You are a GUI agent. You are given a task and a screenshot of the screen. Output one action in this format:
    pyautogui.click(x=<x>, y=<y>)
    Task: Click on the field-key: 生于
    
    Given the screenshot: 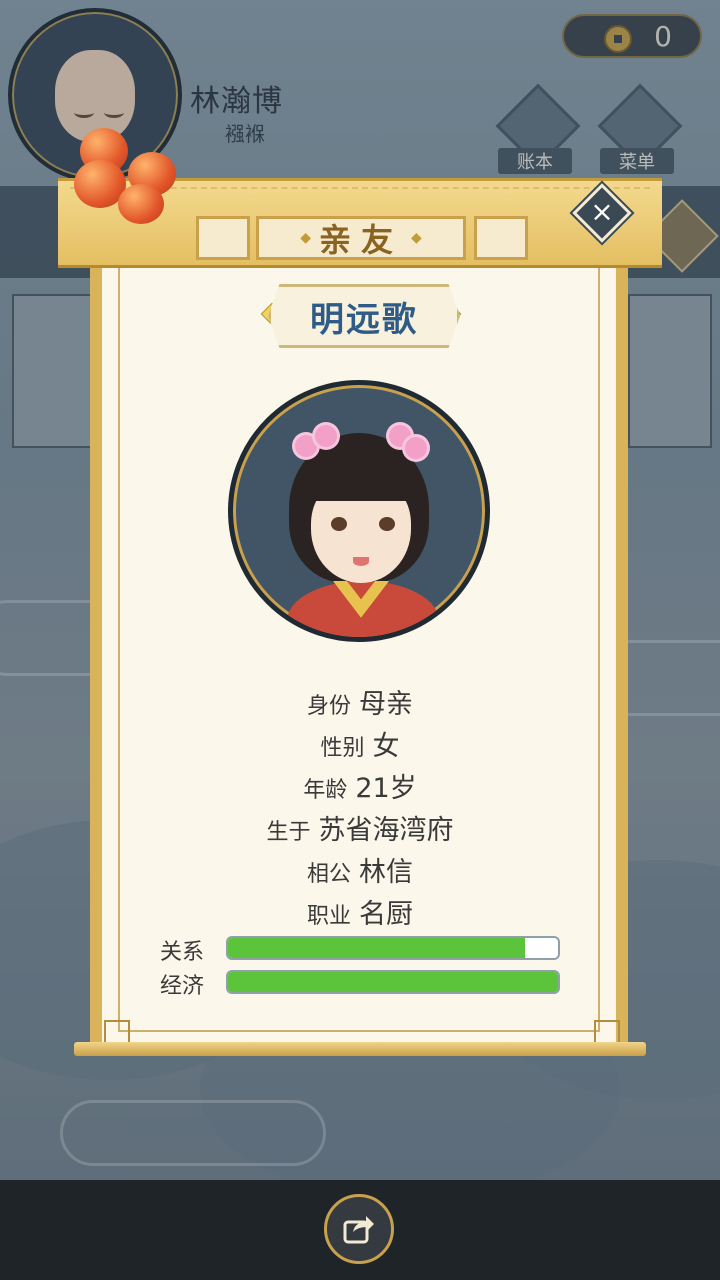 What is the action you would take?
    pyautogui.click(x=288, y=832)
    